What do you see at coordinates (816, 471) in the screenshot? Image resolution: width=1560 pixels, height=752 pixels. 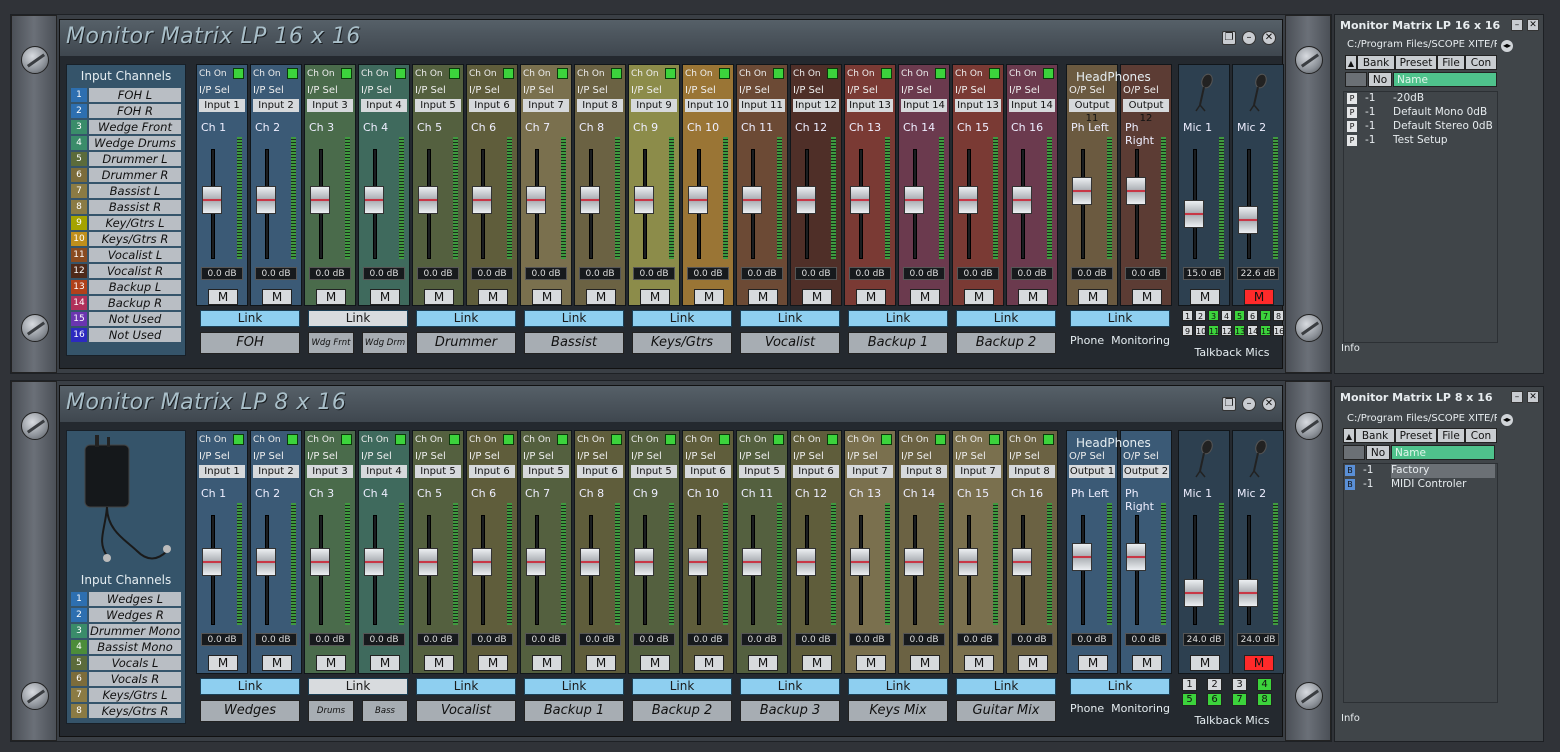 I see `input-selector: Input 6` at bounding box center [816, 471].